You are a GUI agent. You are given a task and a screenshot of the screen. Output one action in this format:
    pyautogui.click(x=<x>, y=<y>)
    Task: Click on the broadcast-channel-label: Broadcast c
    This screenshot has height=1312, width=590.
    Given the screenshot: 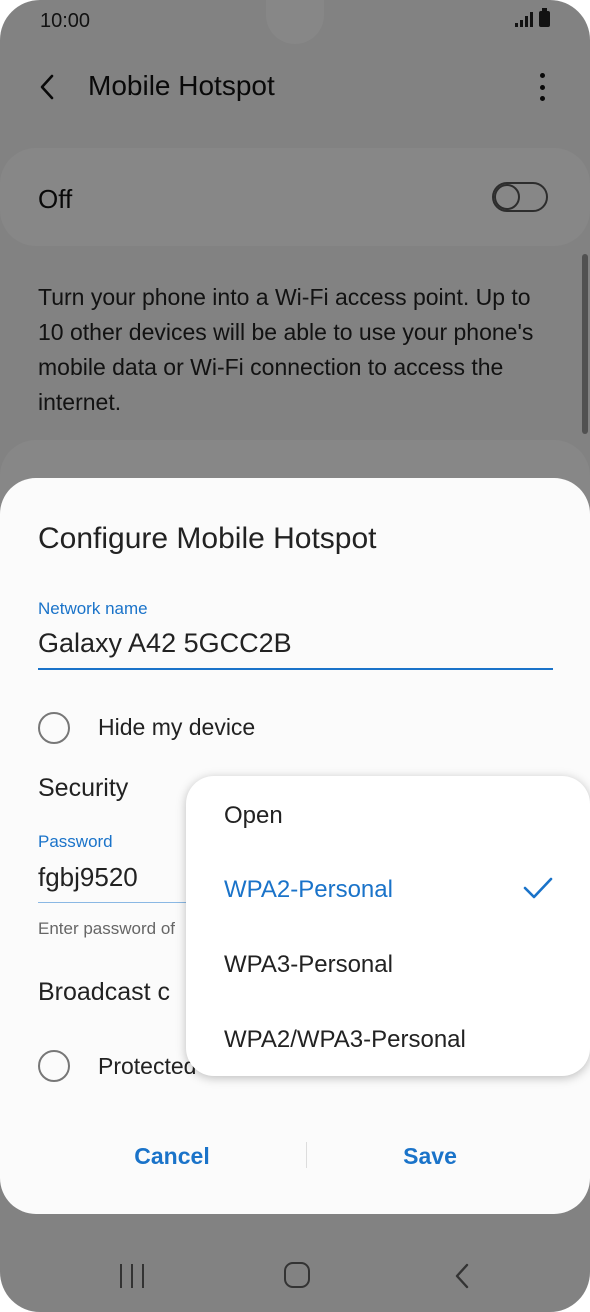 What is the action you would take?
    pyautogui.click(x=104, y=992)
    